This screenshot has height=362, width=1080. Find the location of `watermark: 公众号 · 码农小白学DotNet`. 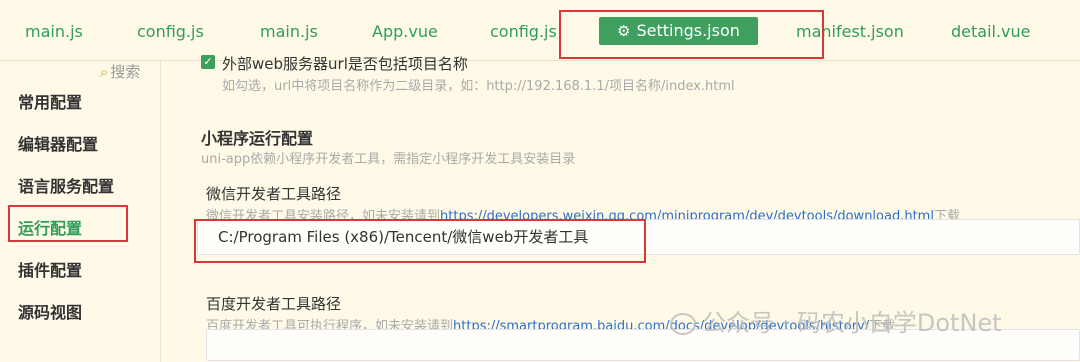

watermark: 公众号 · 码农小白学DotNet is located at coordinates (836, 320).